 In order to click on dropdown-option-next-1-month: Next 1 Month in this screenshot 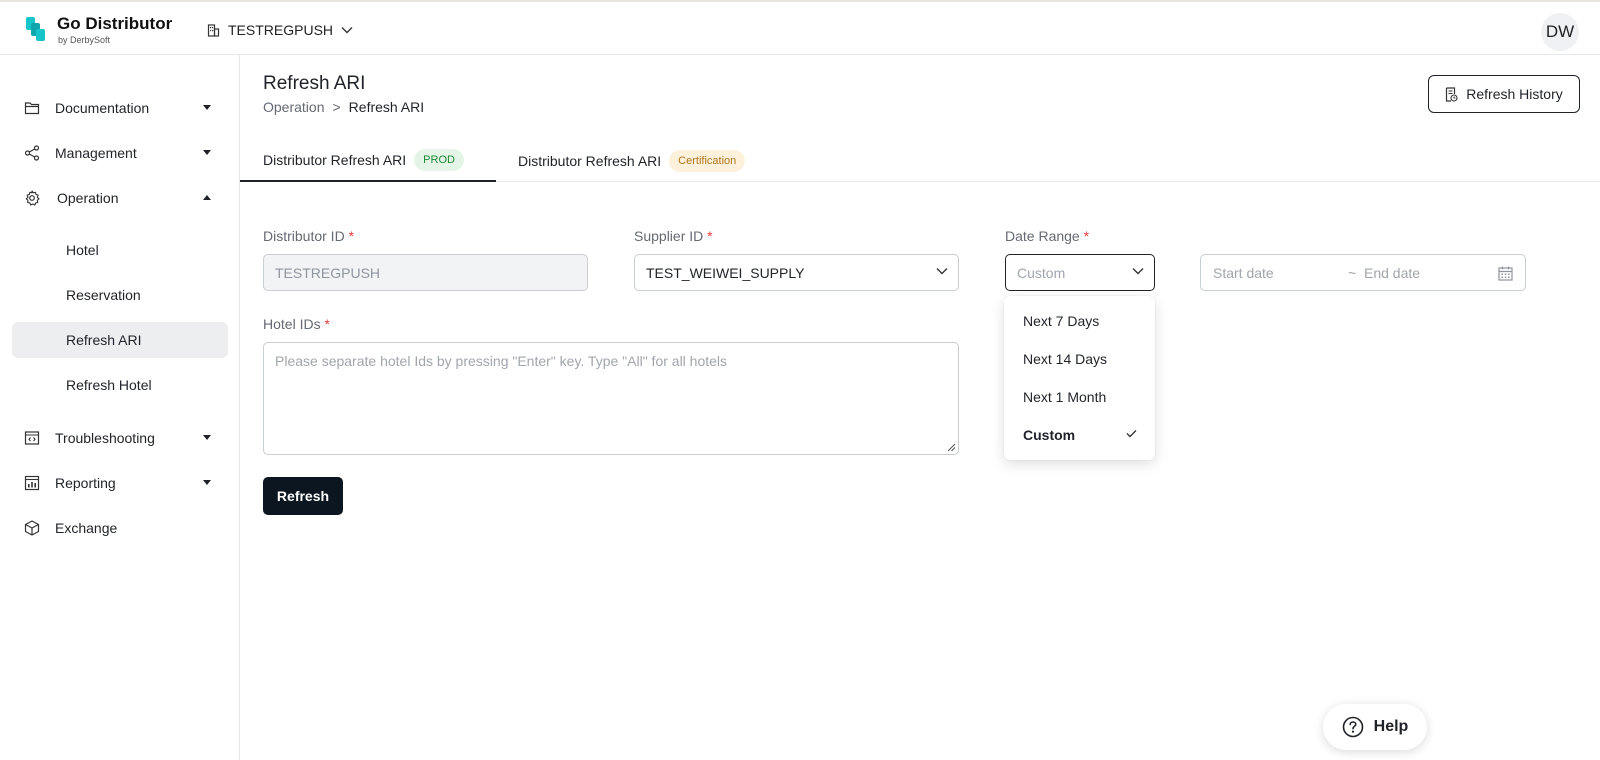, I will do `click(1079, 397)`.